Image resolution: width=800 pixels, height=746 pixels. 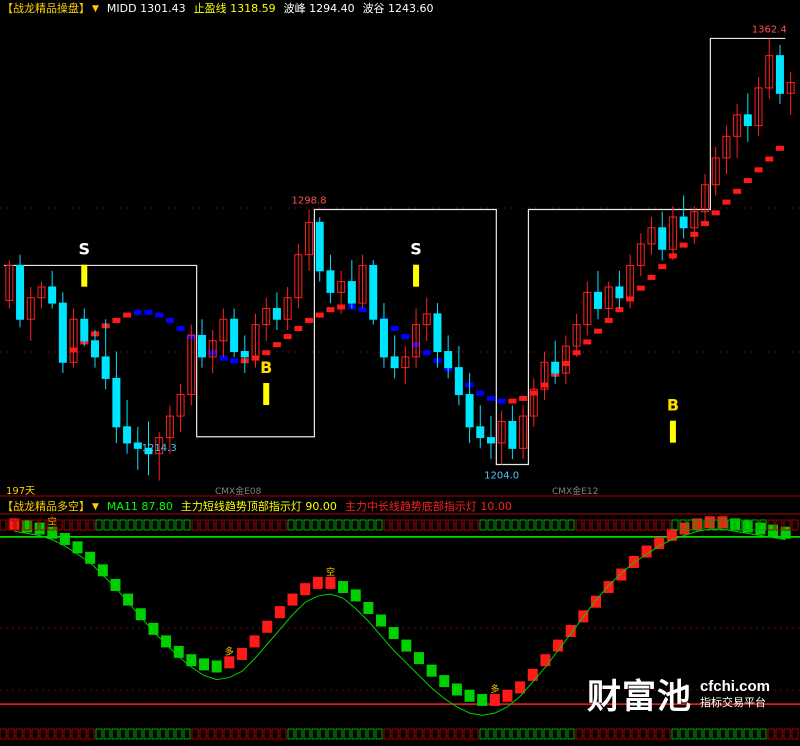 I want to click on price-label: 1362.4, so click(x=769, y=29).